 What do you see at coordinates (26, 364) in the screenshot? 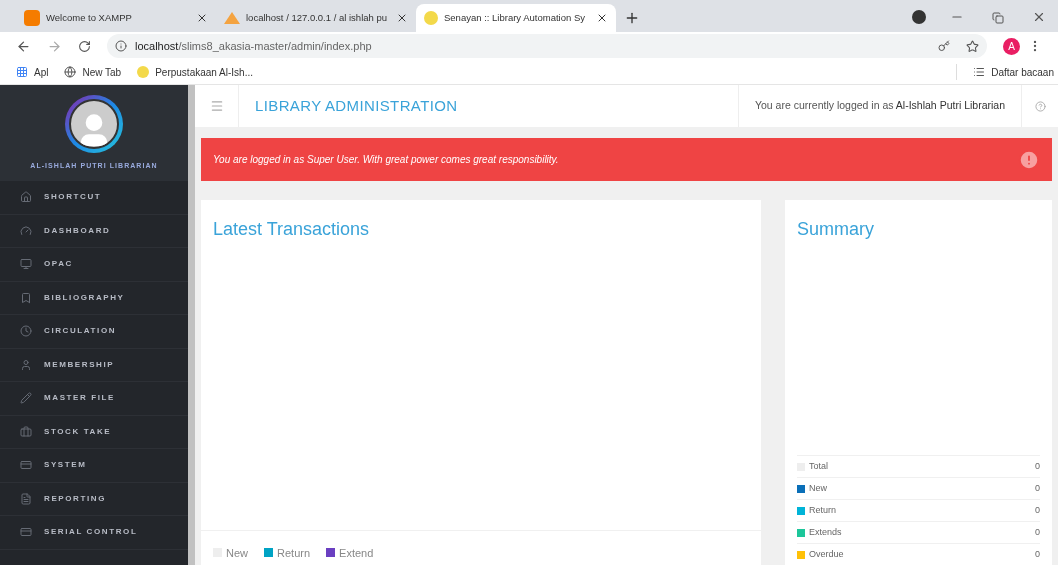
I see `user-icon` at bounding box center [26, 364].